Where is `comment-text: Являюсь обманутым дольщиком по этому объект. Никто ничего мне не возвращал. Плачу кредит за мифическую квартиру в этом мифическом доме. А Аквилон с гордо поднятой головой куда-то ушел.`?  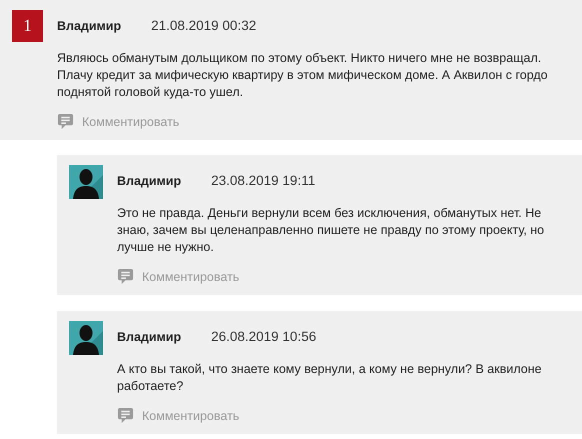 comment-text: Являюсь обманутым дольщиком по этому объект. Никто ничего мне не возвращал. Плачу кредит за мифическую квартиру в этом мифическом доме. А Аквилон с гордо поднятой головой куда-то ушел. is located at coordinates (303, 75).